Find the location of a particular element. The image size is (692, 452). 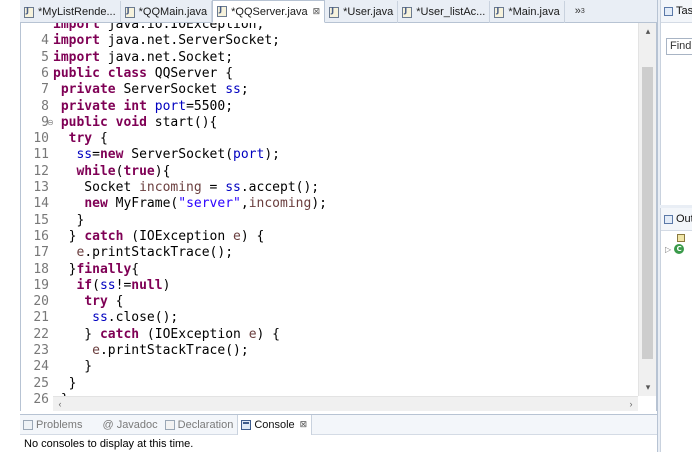

line-number: 9 is located at coordinates (45, 122).